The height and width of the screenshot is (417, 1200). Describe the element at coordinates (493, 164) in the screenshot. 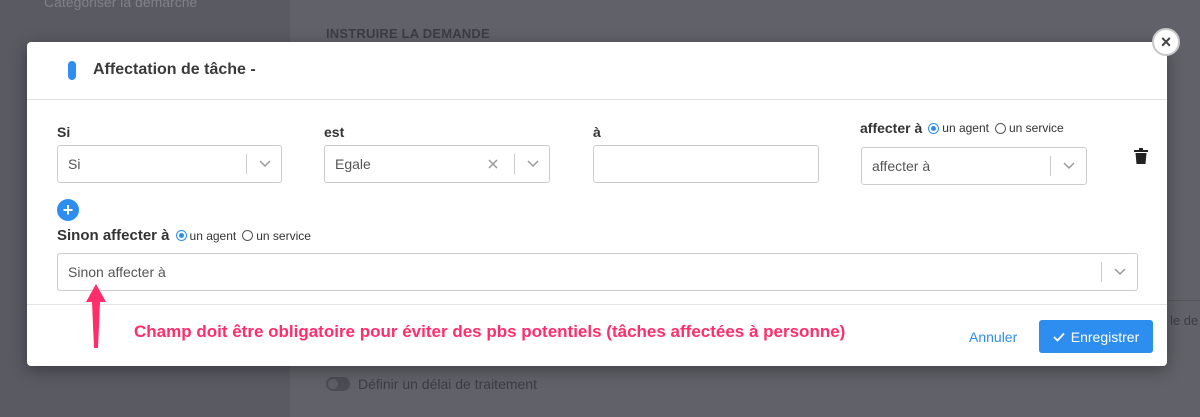

I see `clear-icon` at that location.